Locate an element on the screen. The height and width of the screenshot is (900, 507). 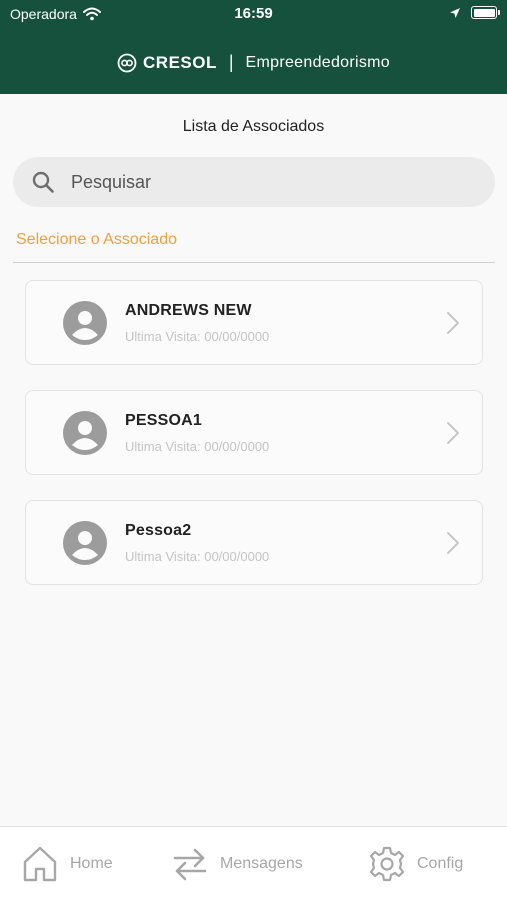
search-icon is located at coordinates (43, 182).